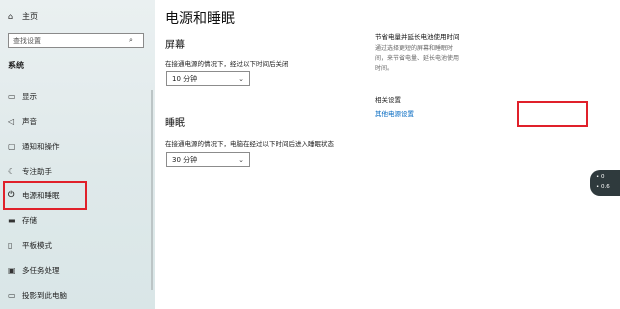 This screenshot has height=309, width=620. Describe the element at coordinates (208, 78) in the screenshot. I see `screen-timeout-dropdown: 10 分钟 ⌄` at that location.